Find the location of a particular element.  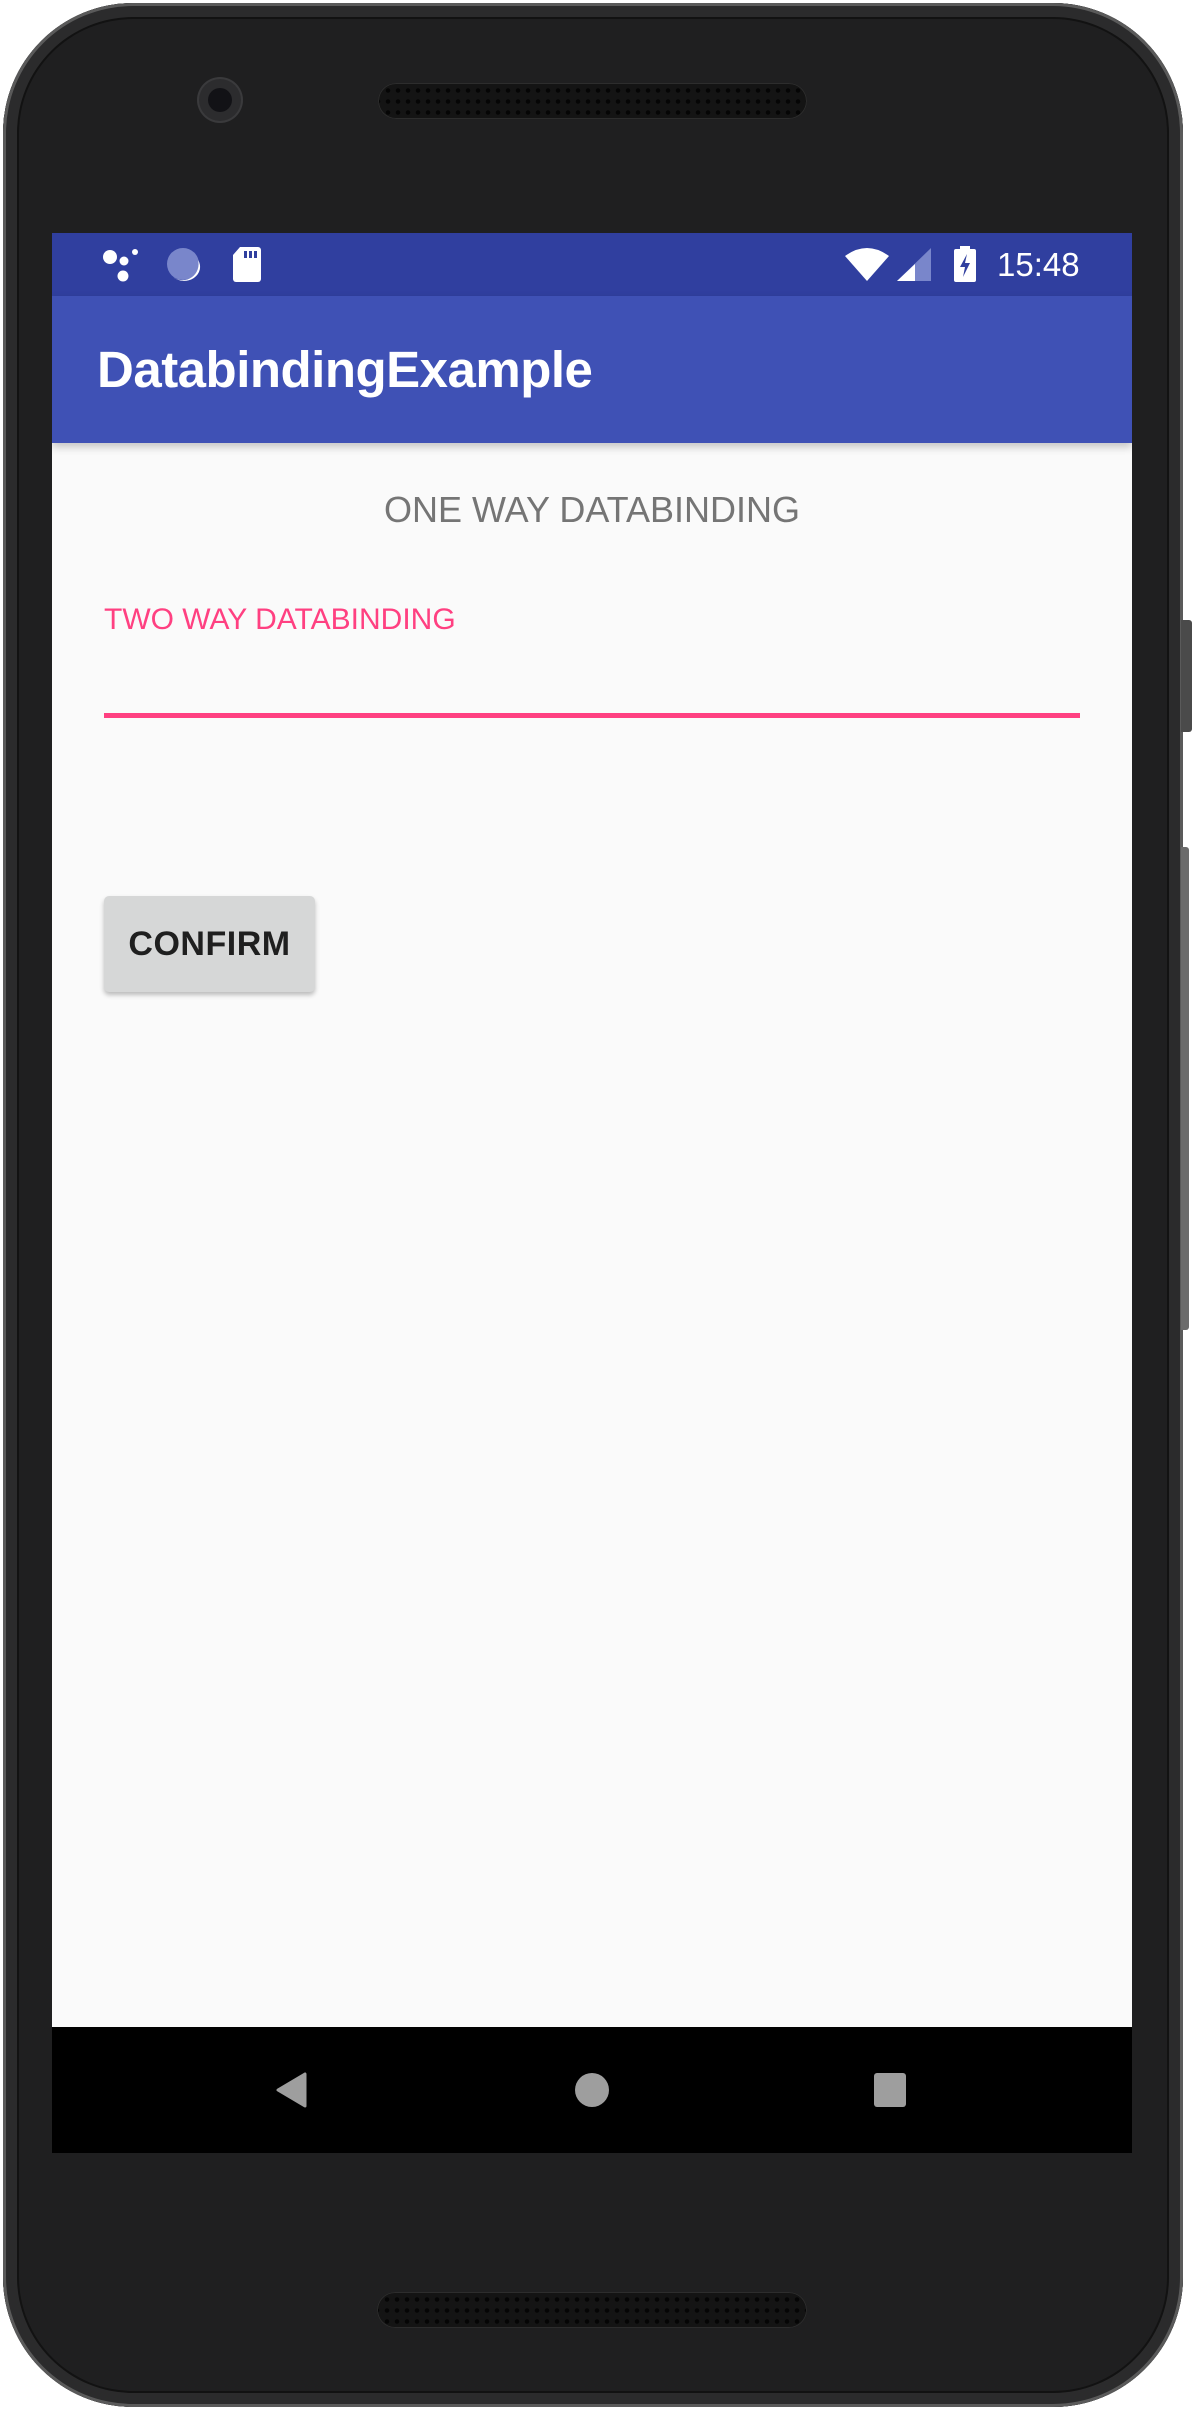

volume-rocker is located at coordinates (1185, 1088).